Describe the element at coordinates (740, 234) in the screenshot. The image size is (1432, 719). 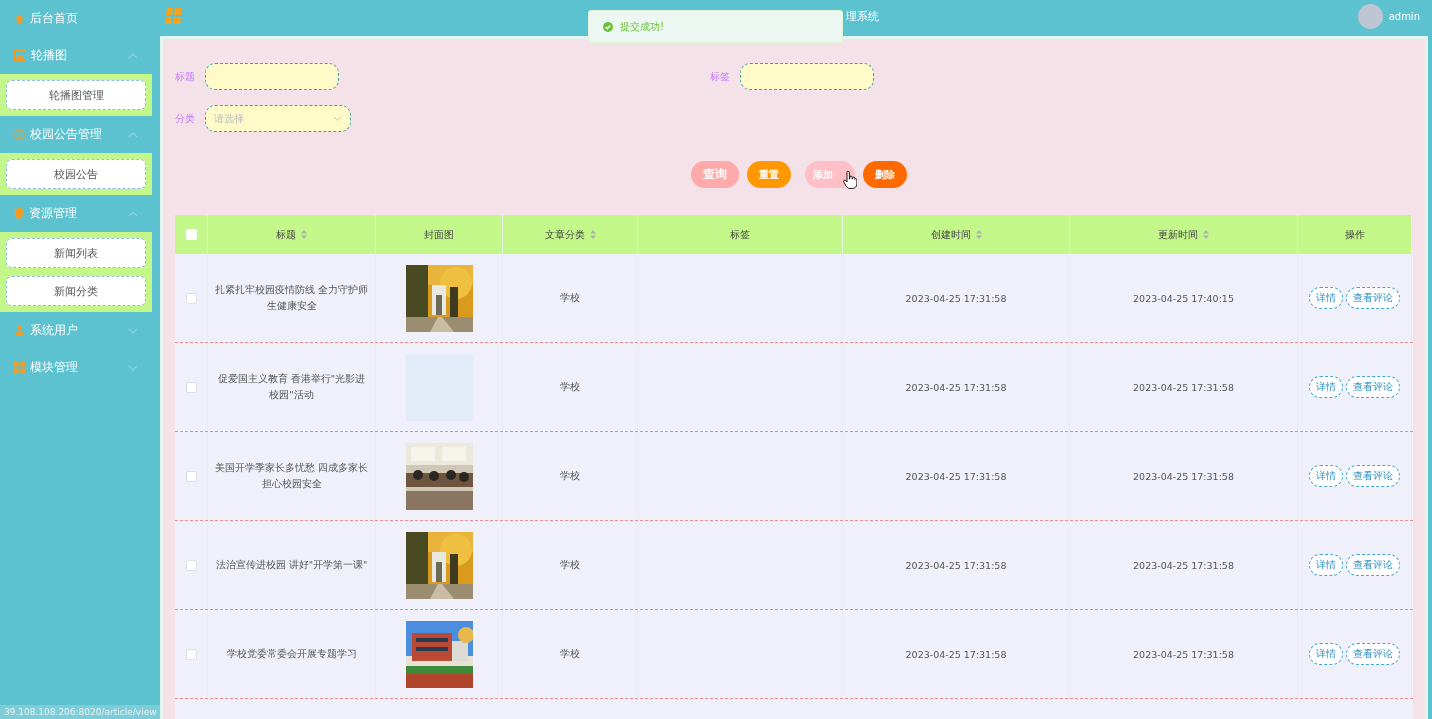
I see `column-header: 标签` at that location.